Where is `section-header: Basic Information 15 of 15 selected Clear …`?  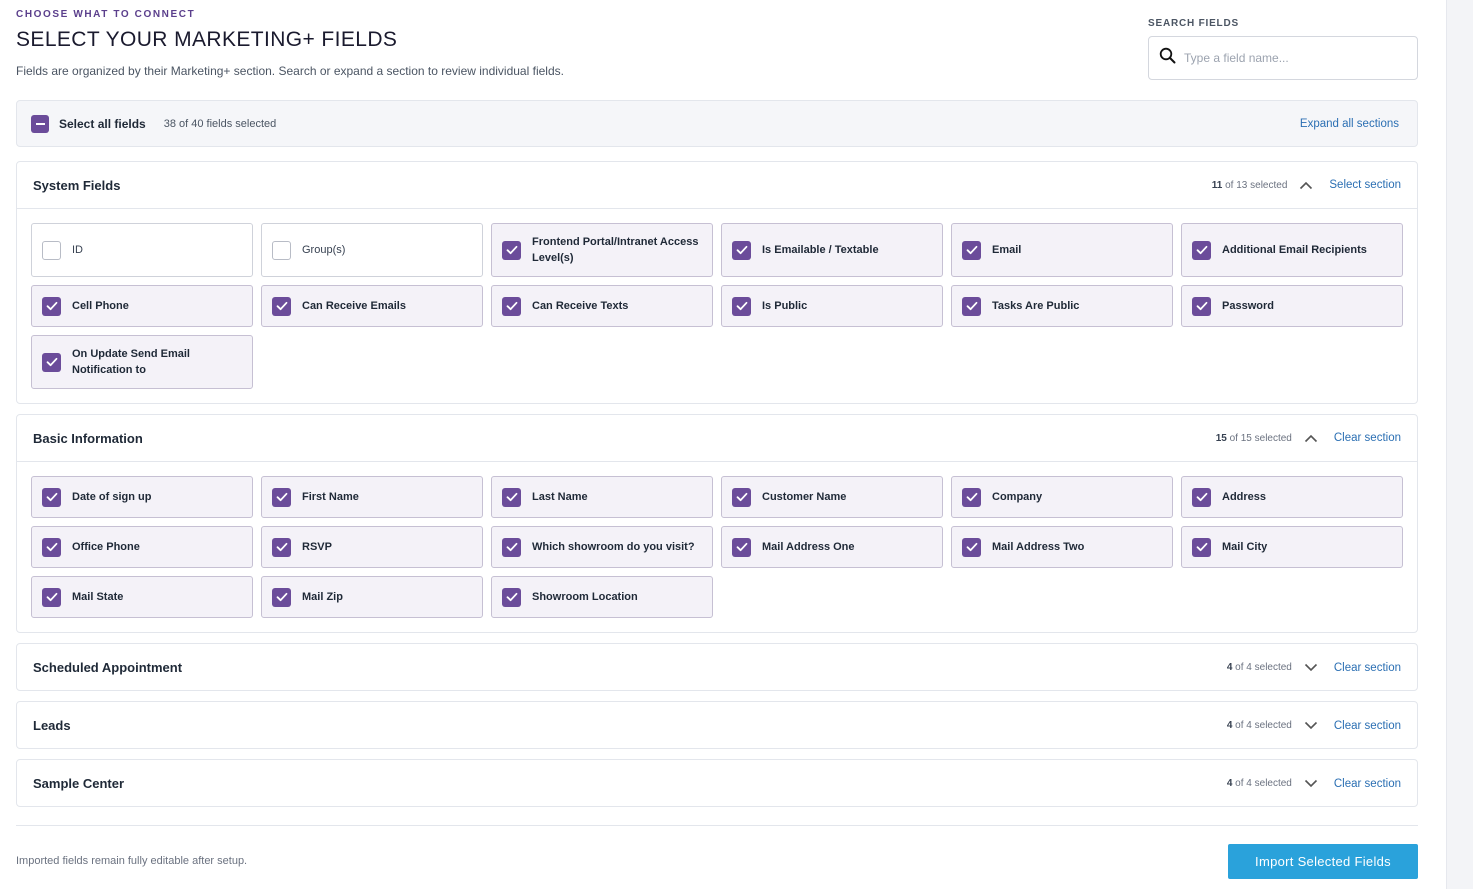 section-header: Basic Information 15 of 15 selected Clear … is located at coordinates (717, 438).